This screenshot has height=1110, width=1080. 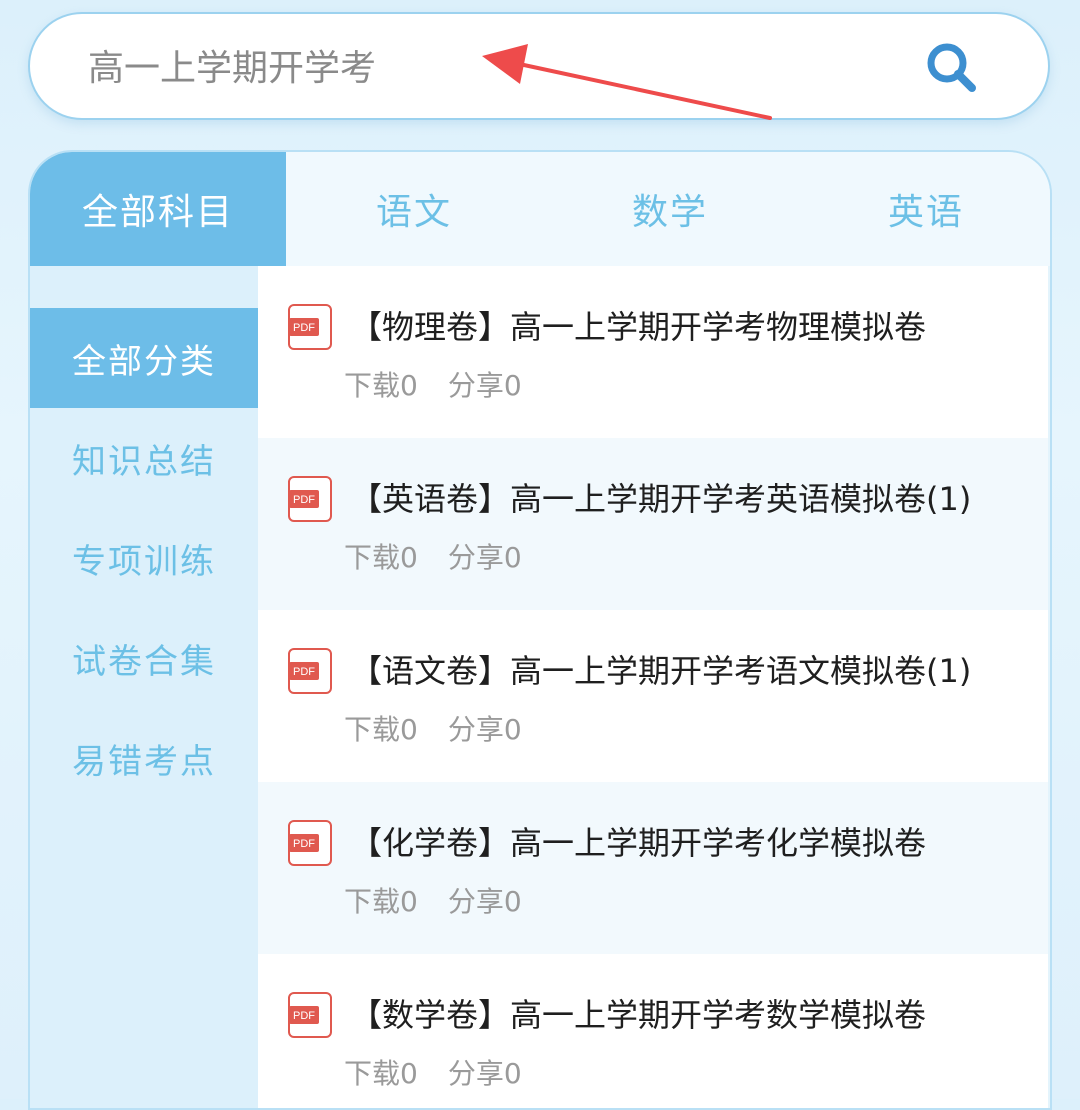 I want to click on tab-chinese: 语文, so click(x=414, y=209).